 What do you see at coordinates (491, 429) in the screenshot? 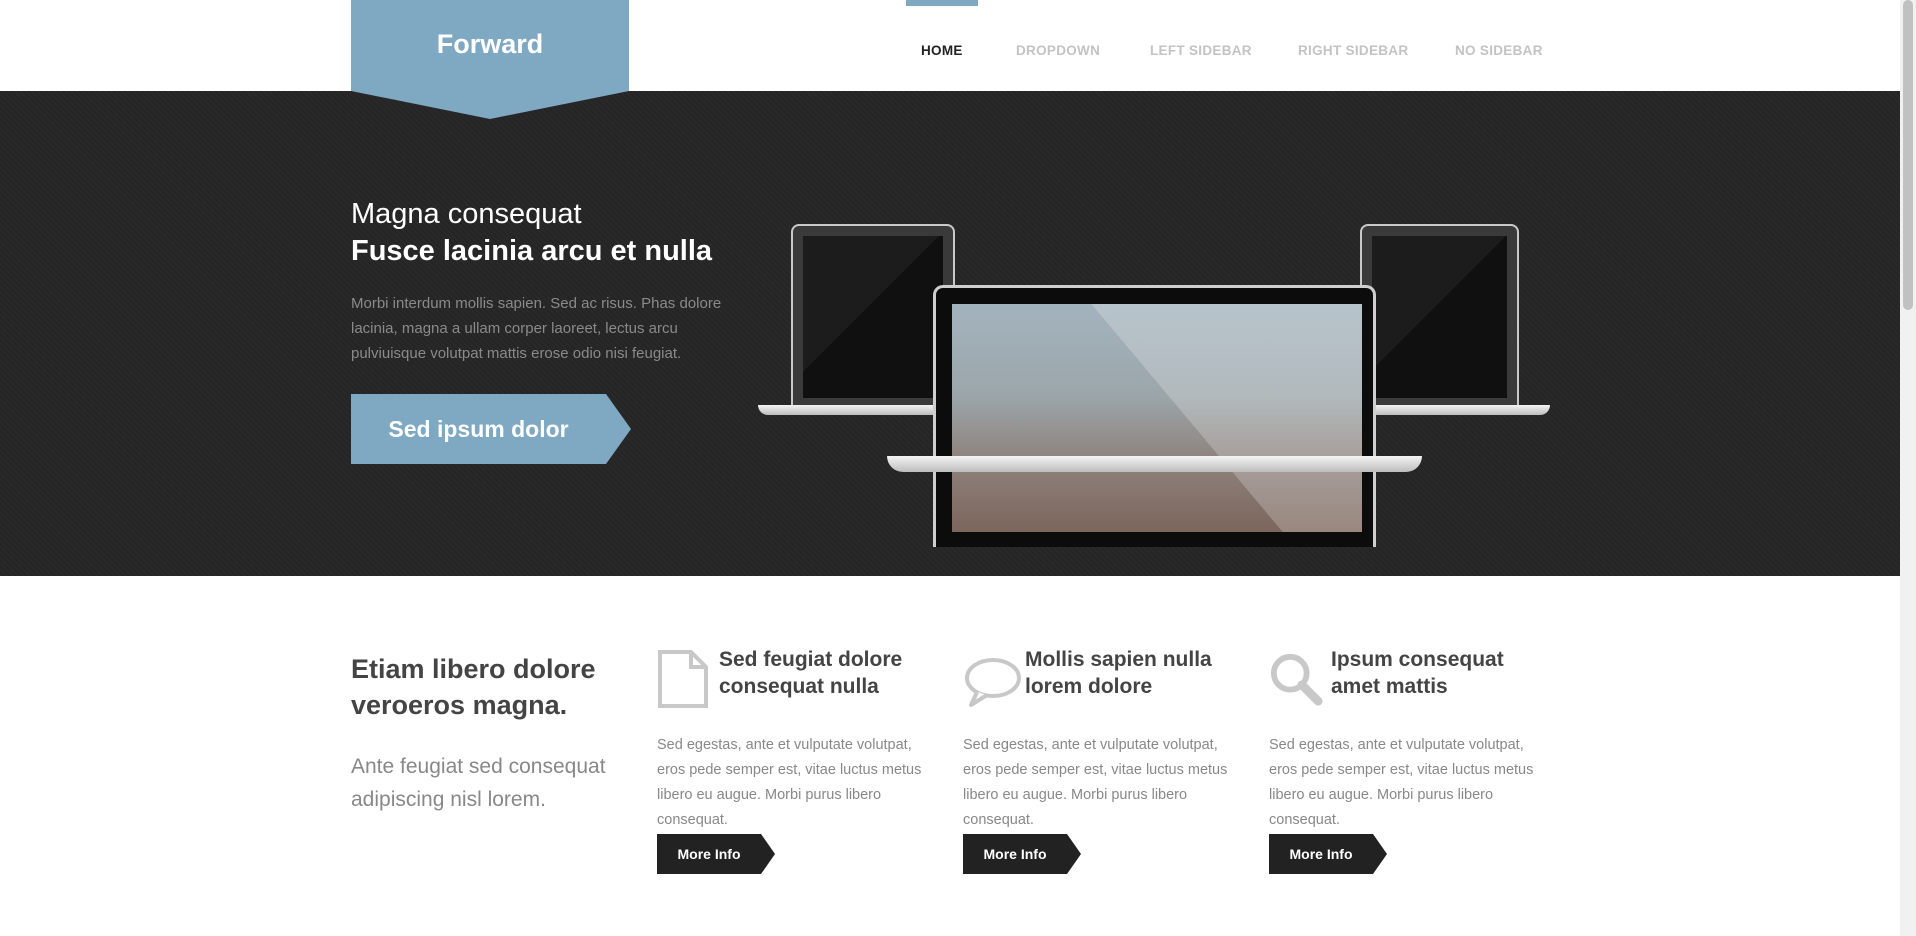
I see `hero-cta-button: Sed ipsum dolor` at bounding box center [491, 429].